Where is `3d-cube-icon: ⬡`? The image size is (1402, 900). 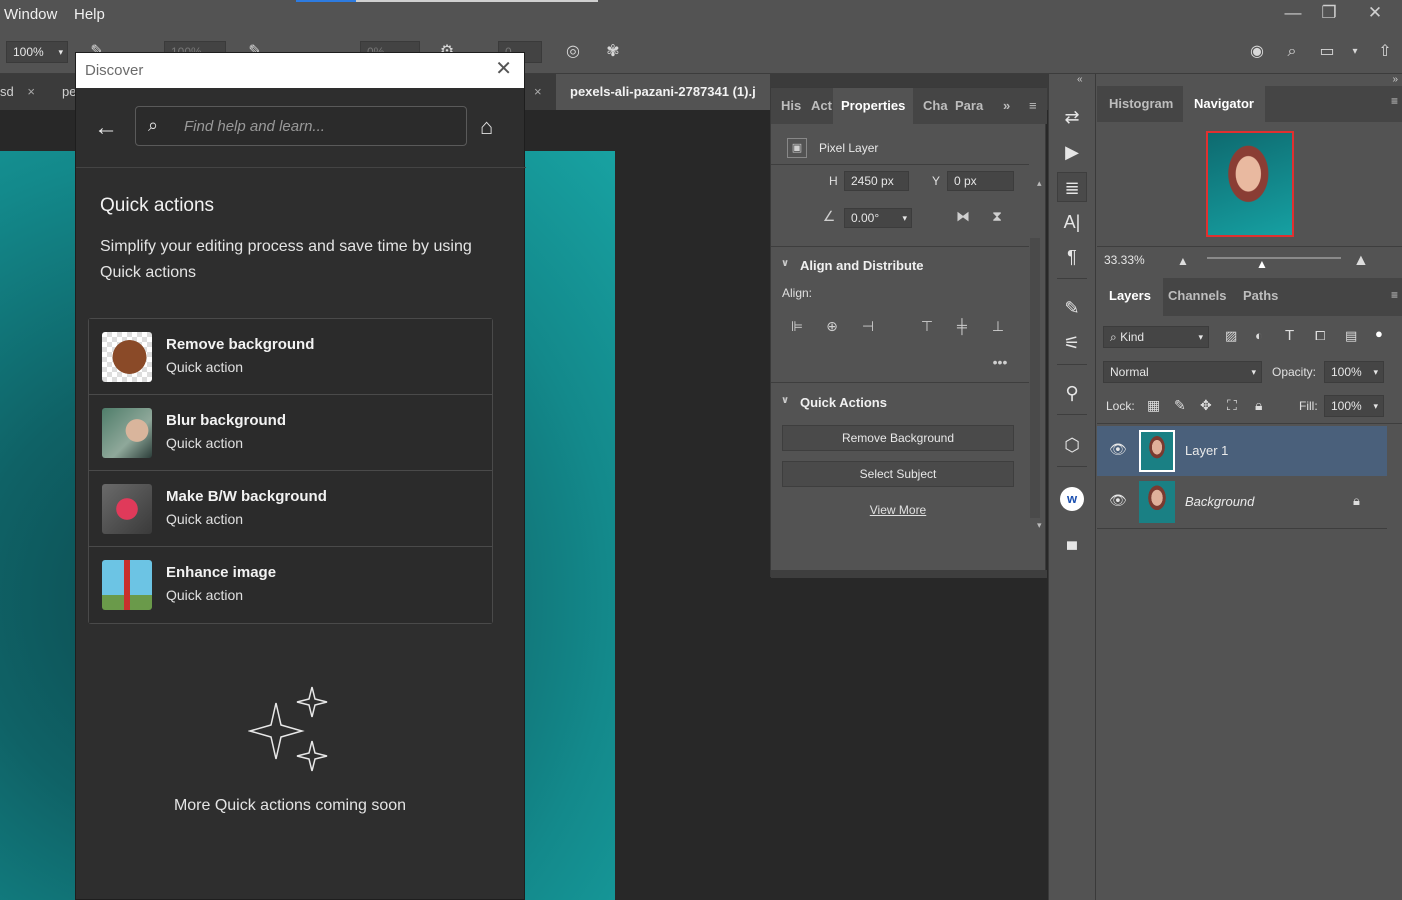
3d-cube-icon: ⬡ is located at coordinates (1072, 445).